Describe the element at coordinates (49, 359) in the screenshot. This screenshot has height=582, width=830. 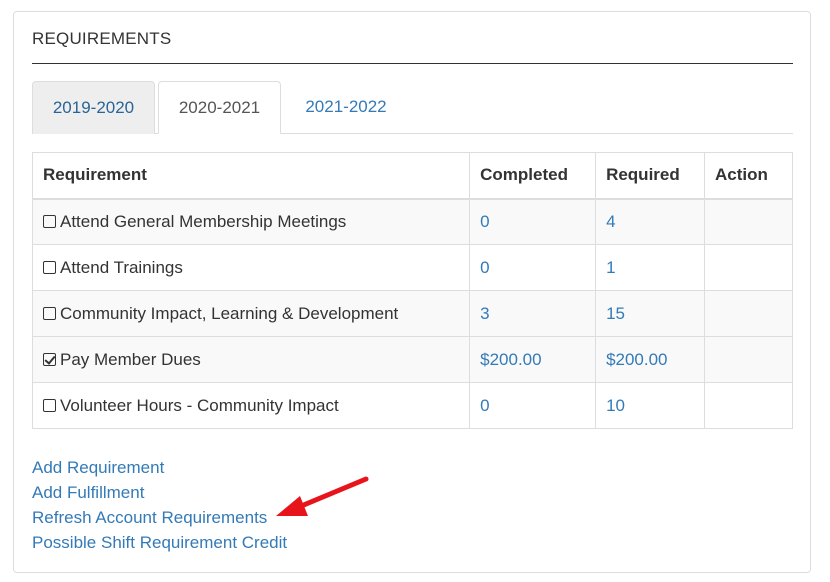
I see `checkbox-checked-icon` at that location.